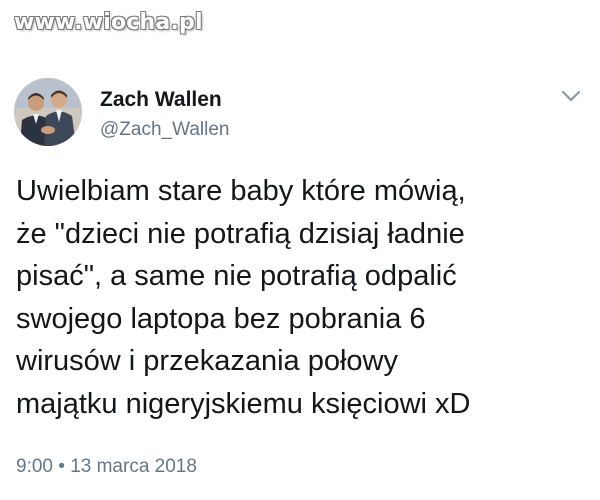 The width and height of the screenshot is (600, 500). Describe the element at coordinates (243, 403) in the screenshot. I see `tweet-text-line: majątku nigeryjskiemu księciowi xD` at that location.